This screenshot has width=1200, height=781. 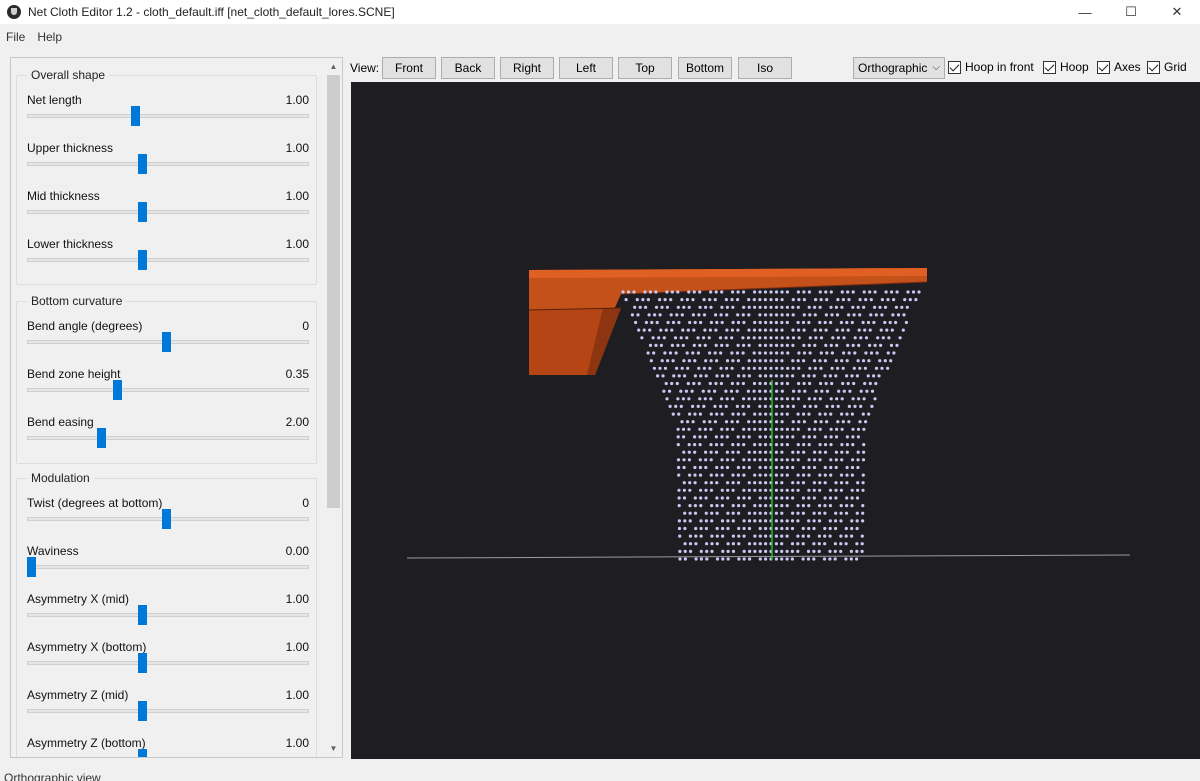 What do you see at coordinates (1085, 12) in the screenshot?
I see `minimize-button: —` at bounding box center [1085, 12].